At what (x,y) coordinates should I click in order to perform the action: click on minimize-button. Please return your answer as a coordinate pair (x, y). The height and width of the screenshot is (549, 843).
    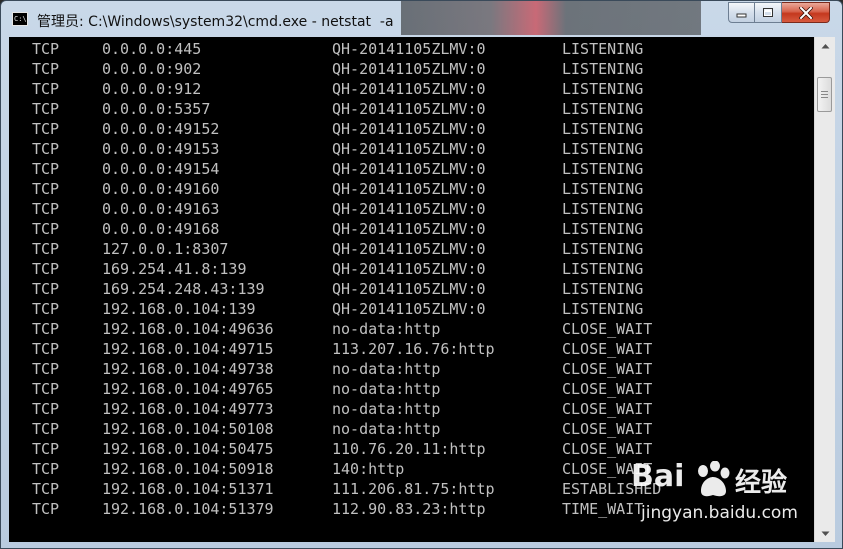
    Looking at the image, I should click on (741, 12).